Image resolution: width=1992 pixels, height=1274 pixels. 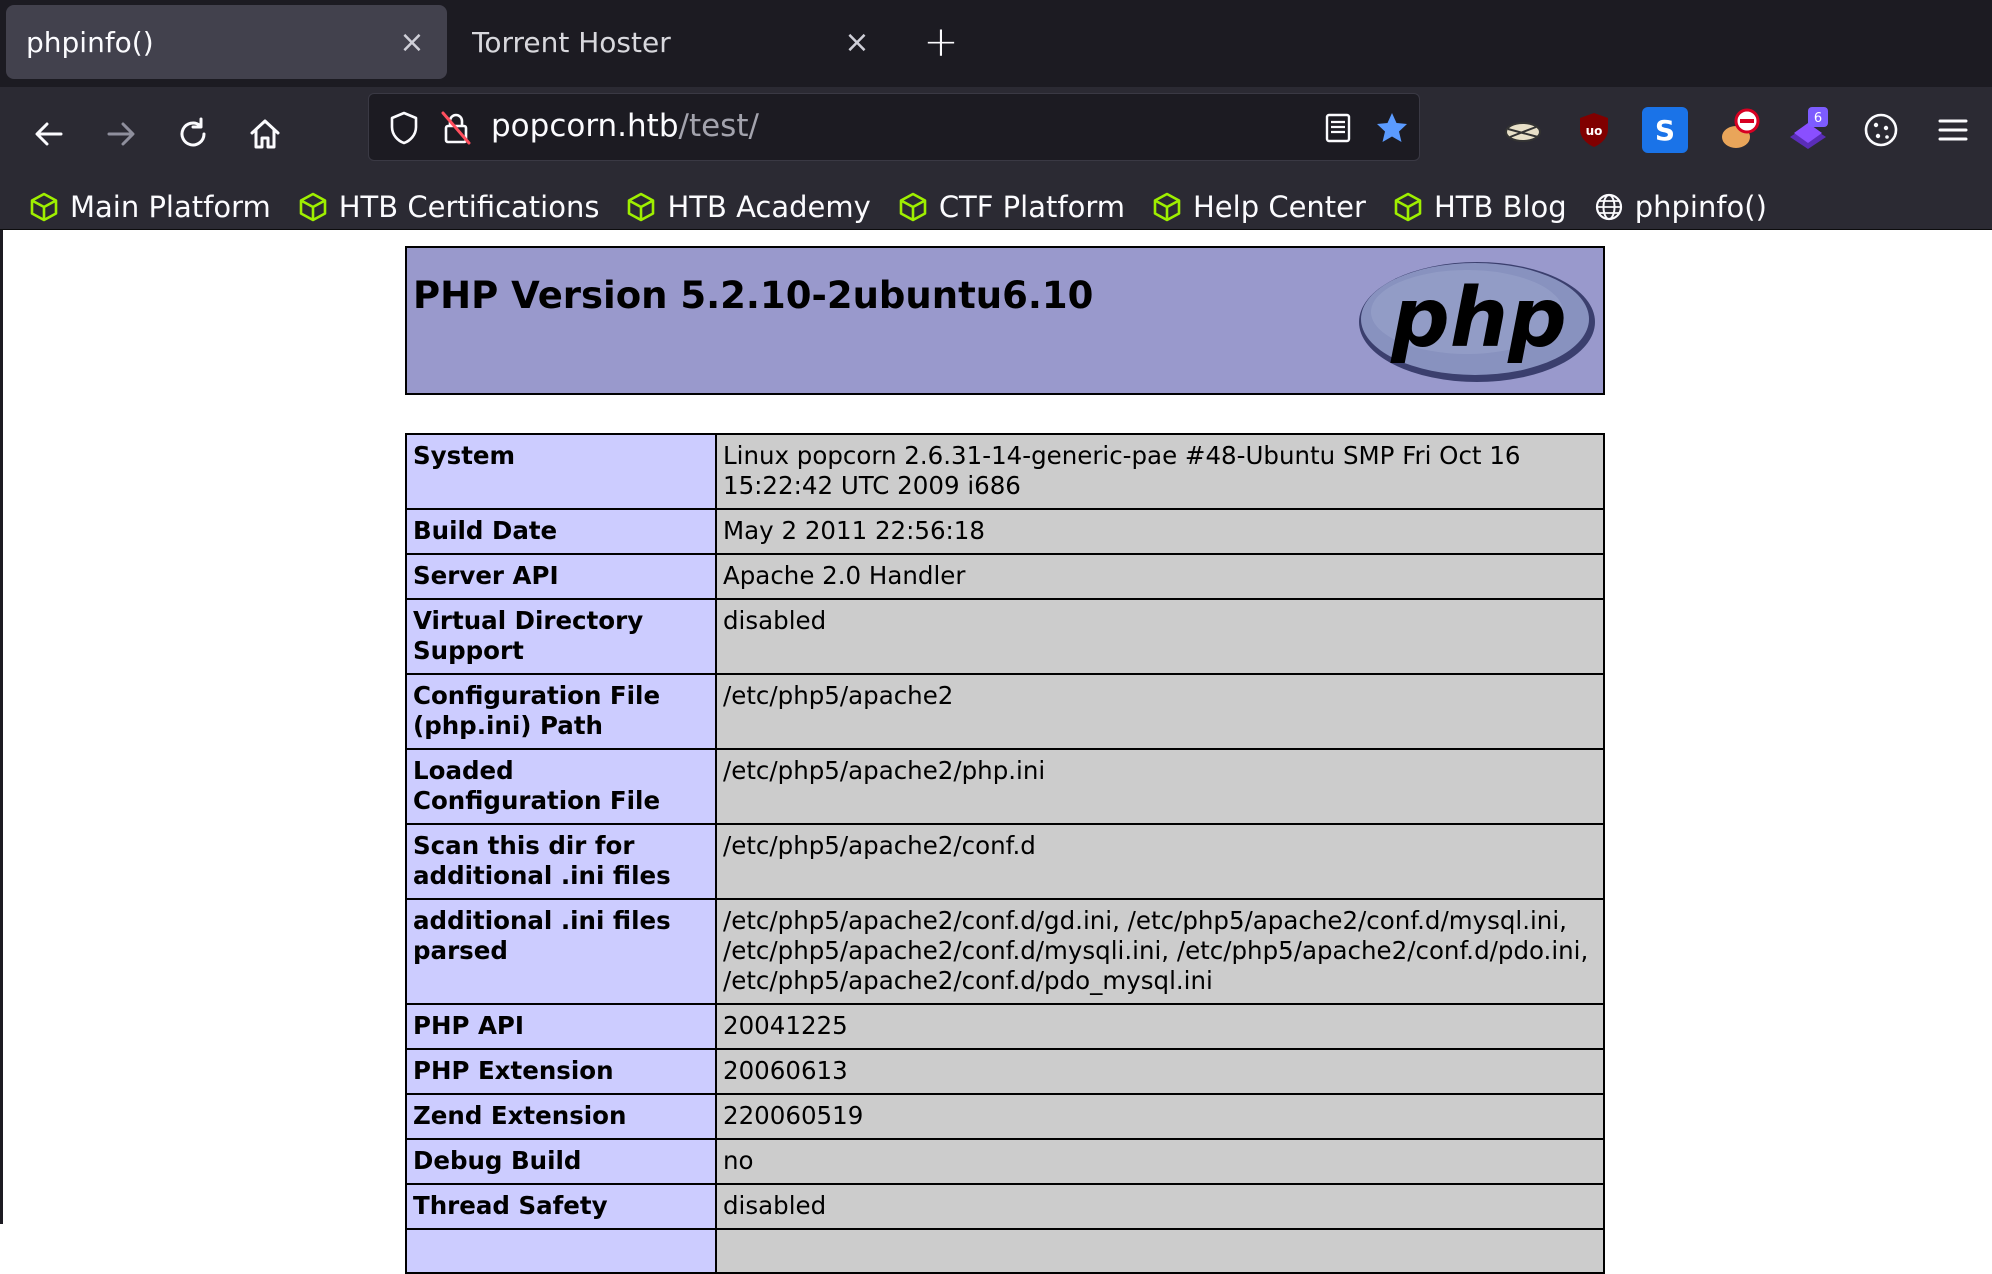 What do you see at coordinates (1953, 130) in the screenshot?
I see `hamburger-menu-icon` at bounding box center [1953, 130].